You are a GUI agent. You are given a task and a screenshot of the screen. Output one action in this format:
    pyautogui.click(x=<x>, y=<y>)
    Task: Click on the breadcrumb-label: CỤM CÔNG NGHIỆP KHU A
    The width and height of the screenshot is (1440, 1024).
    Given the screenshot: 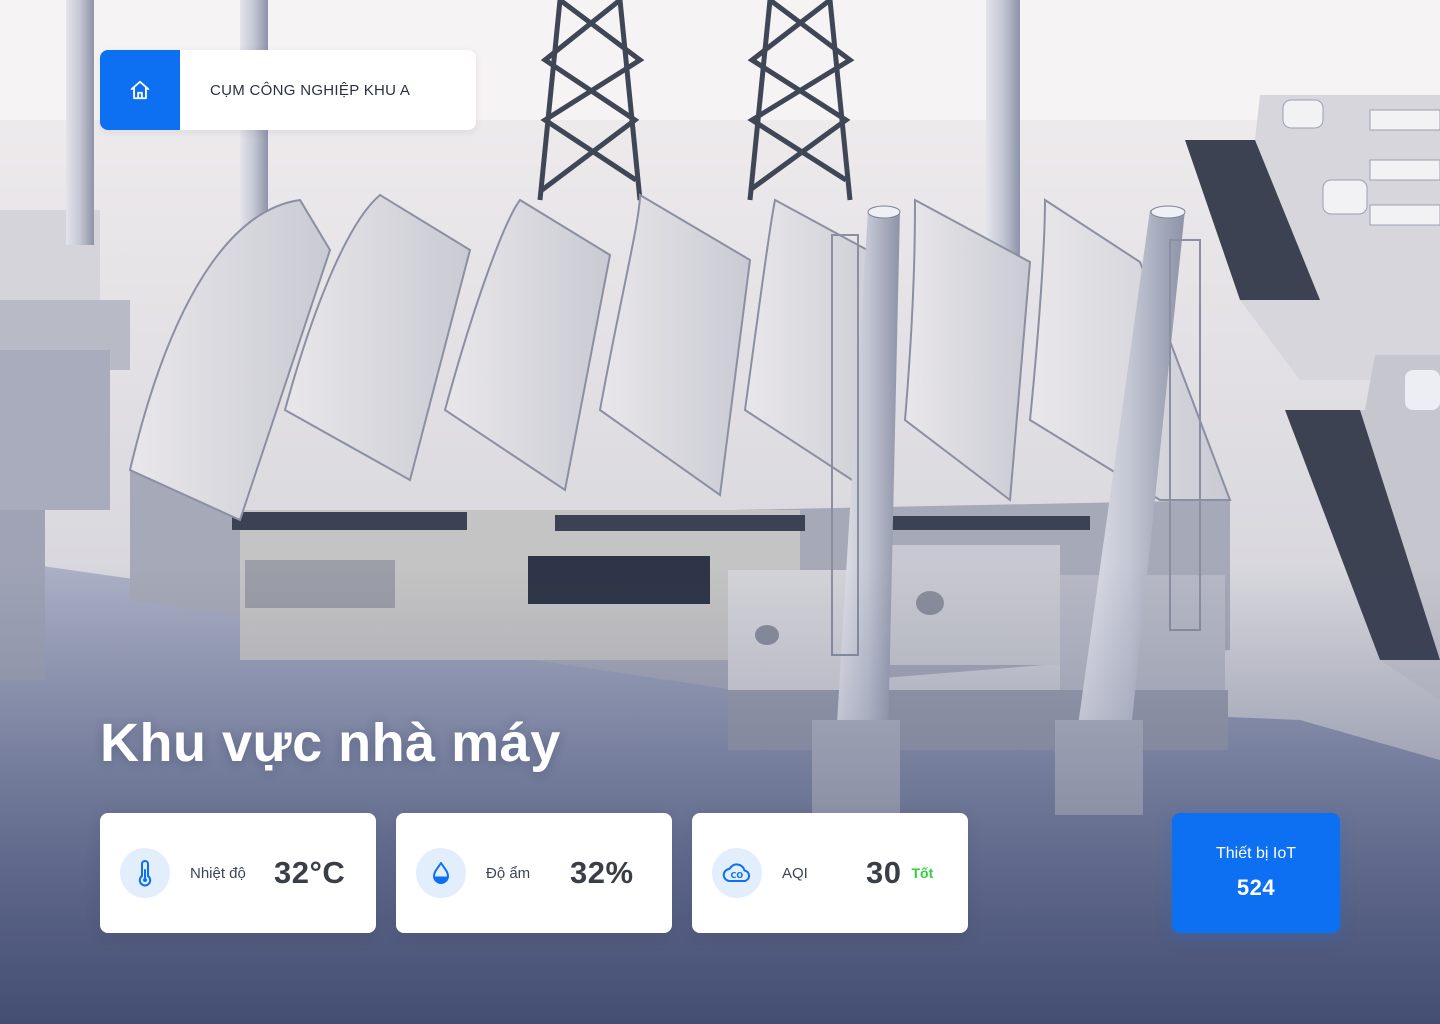 What is the action you would take?
    pyautogui.click(x=310, y=90)
    